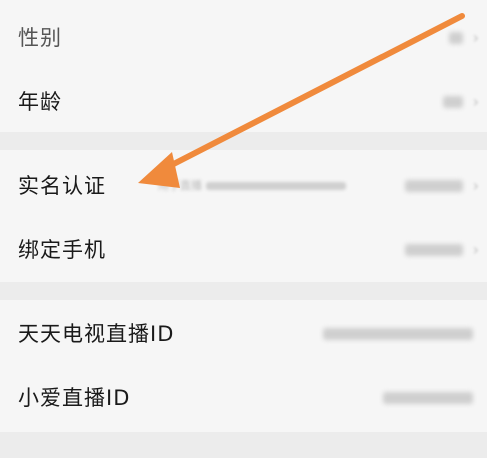 This screenshot has width=487, height=458. What do you see at coordinates (96, 334) in the screenshot?
I see `tiantian-id-label: 天天电视直播ID` at bounding box center [96, 334].